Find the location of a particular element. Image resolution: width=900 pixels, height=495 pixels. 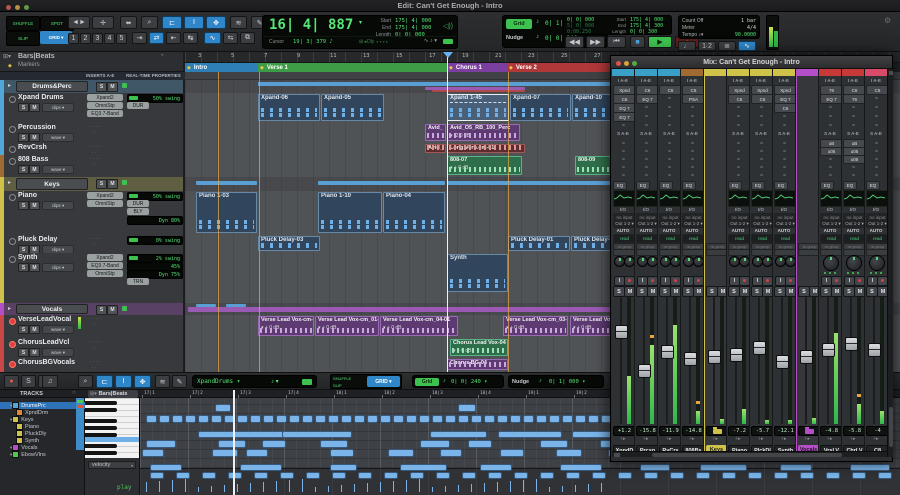

track-view-selector: wave ▾ is located at coordinates (58, 169).